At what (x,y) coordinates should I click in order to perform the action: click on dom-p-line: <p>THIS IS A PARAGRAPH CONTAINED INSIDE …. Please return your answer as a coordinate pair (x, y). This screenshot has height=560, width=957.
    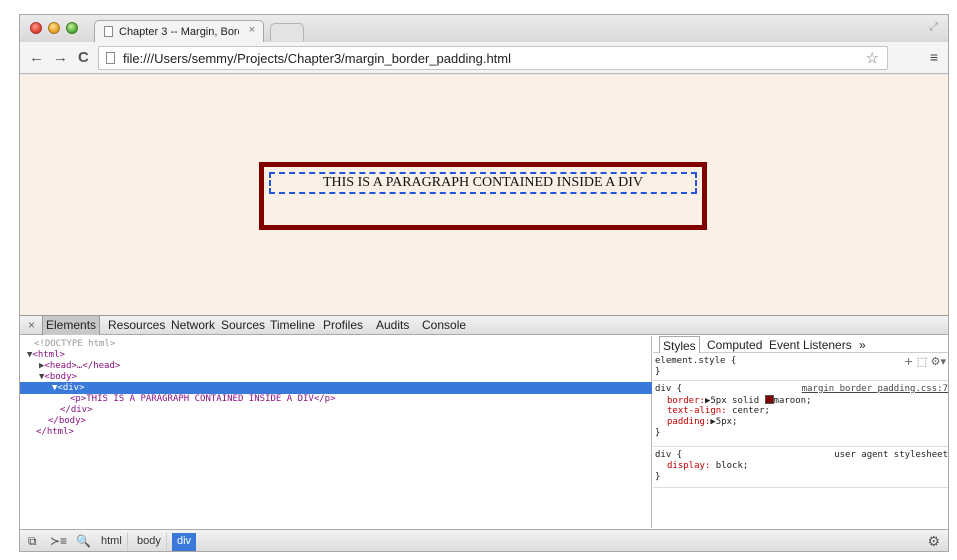
    Looking at the image, I should click on (203, 399).